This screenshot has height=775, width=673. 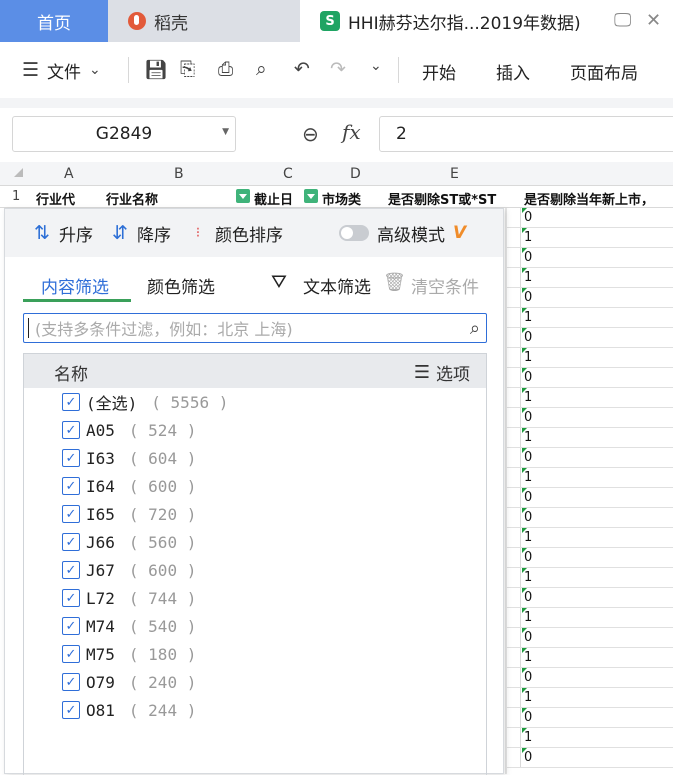 I want to click on list-item: ✓ I65 ( 720 ), so click(x=255, y=514).